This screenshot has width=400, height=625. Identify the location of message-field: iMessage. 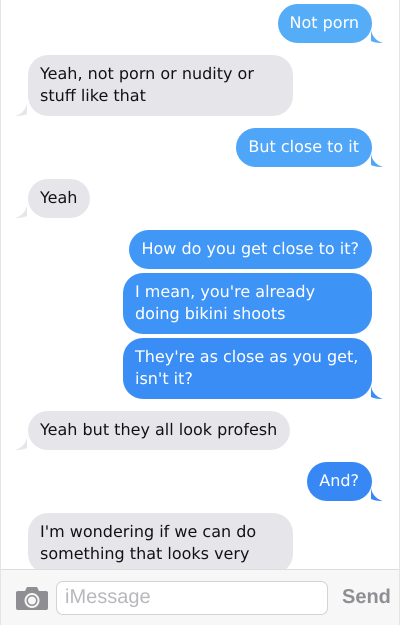
(192, 597).